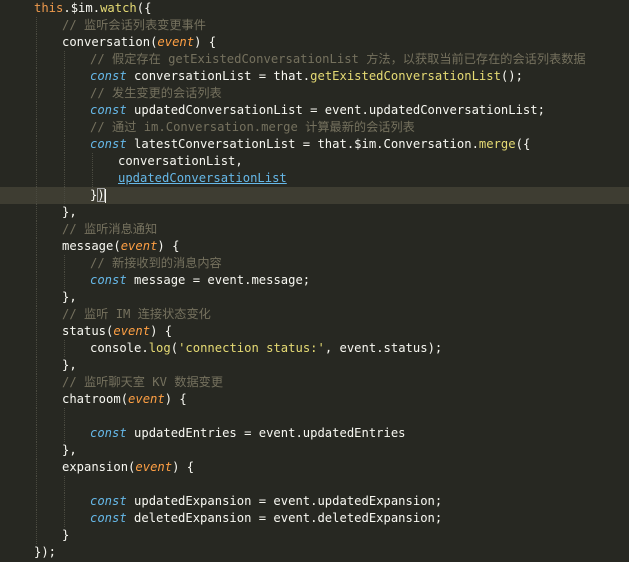 The height and width of the screenshot is (562, 629). Describe the element at coordinates (314, 246) in the screenshot. I see `code-line: message(event) {` at that location.